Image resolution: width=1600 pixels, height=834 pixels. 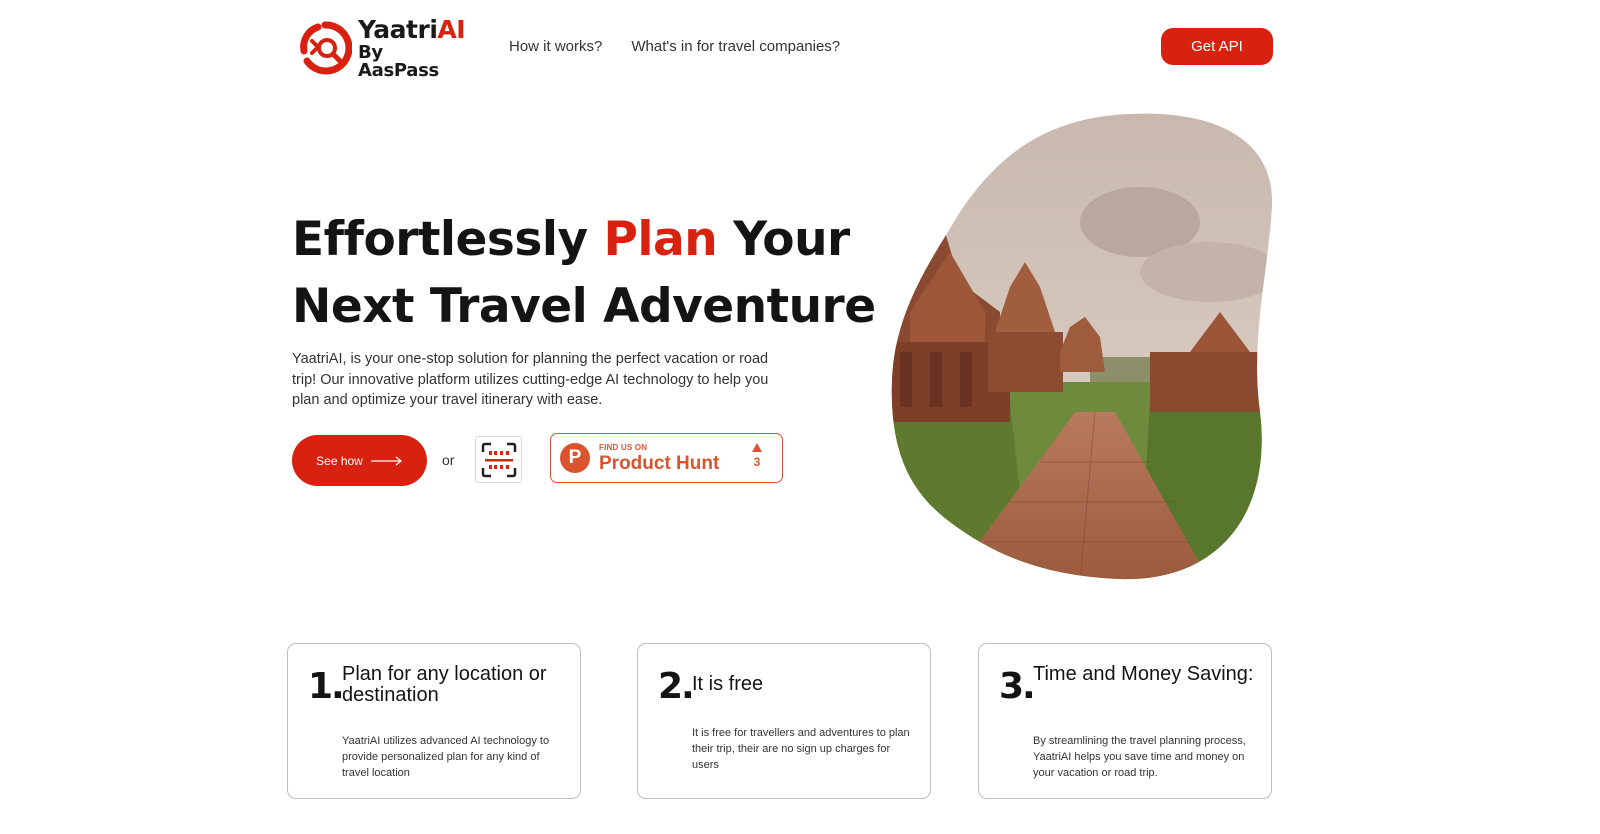 I want to click on product-hunt-caption: FIND US ON, so click(x=623, y=447).